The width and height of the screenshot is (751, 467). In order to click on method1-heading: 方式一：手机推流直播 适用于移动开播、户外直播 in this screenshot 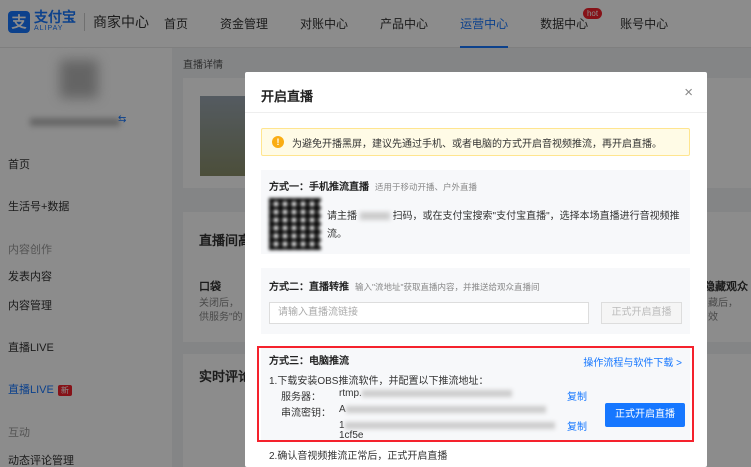, I will do `click(373, 185)`.